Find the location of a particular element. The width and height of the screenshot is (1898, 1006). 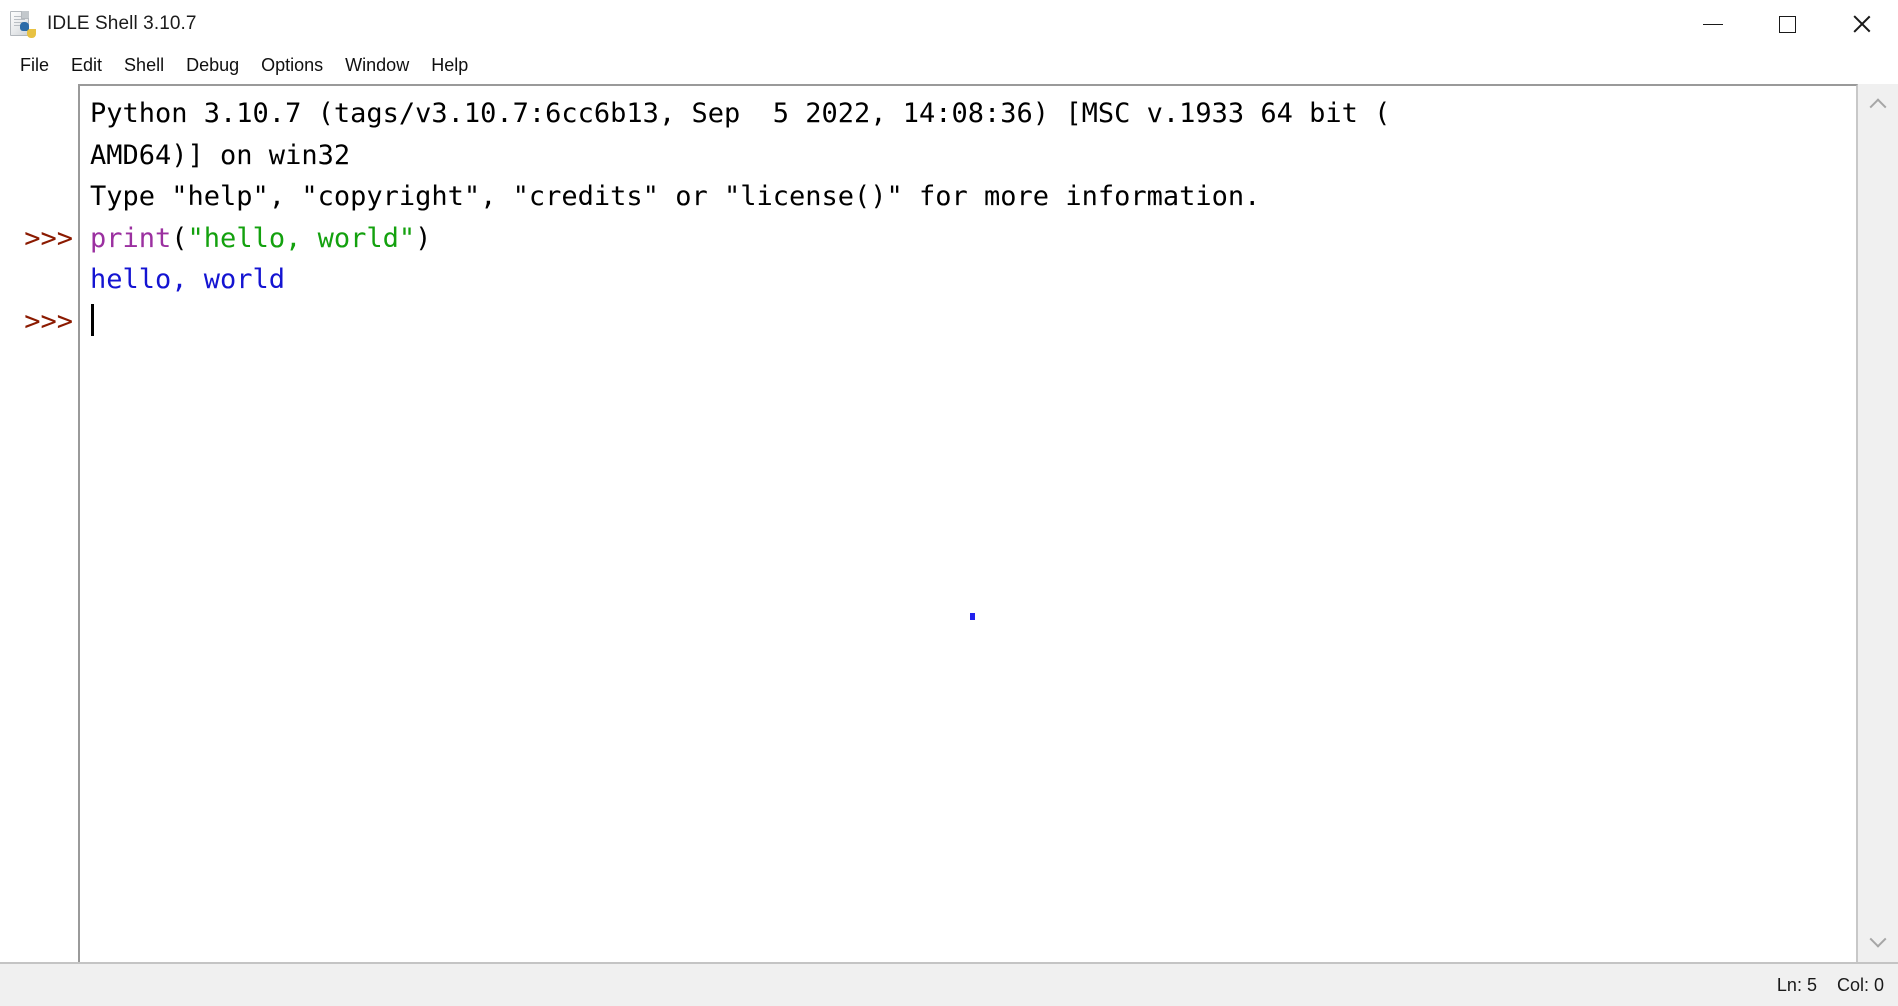

scroll-down-button is located at coordinates (1878, 942).